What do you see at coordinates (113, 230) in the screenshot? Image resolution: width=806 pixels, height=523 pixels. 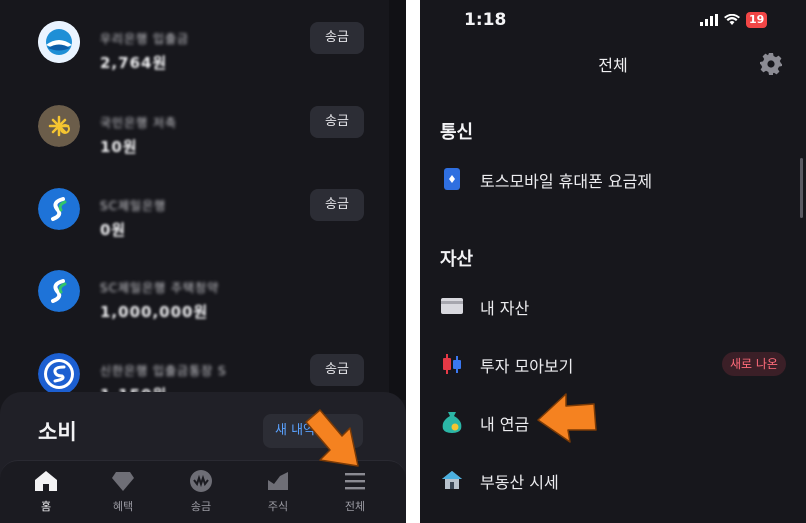 I see `account-balance: 0원` at bounding box center [113, 230].